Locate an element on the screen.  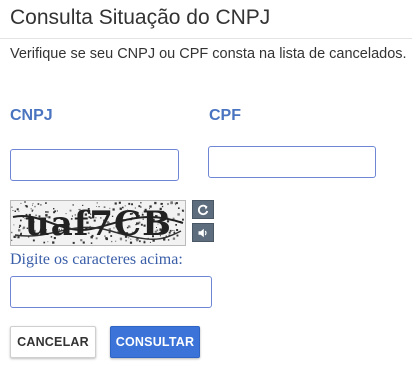
captcha-hint: Digite os caracteres acima: is located at coordinates (96, 259).